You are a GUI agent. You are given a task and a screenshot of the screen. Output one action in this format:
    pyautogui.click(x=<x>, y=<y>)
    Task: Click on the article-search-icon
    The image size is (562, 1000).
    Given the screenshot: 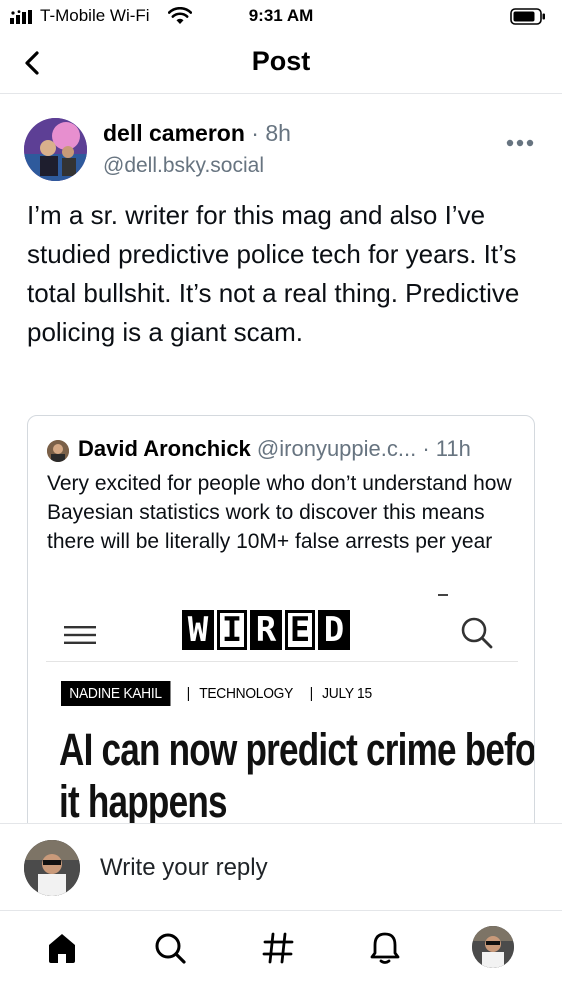 What is the action you would take?
    pyautogui.click(x=477, y=633)
    